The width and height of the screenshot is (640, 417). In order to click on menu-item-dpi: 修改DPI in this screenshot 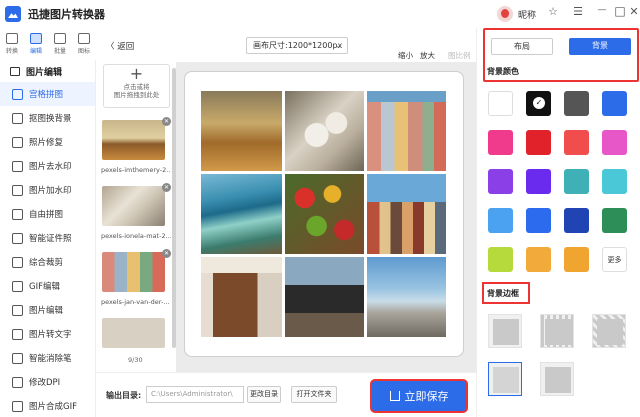, I will do `click(47, 382)`.